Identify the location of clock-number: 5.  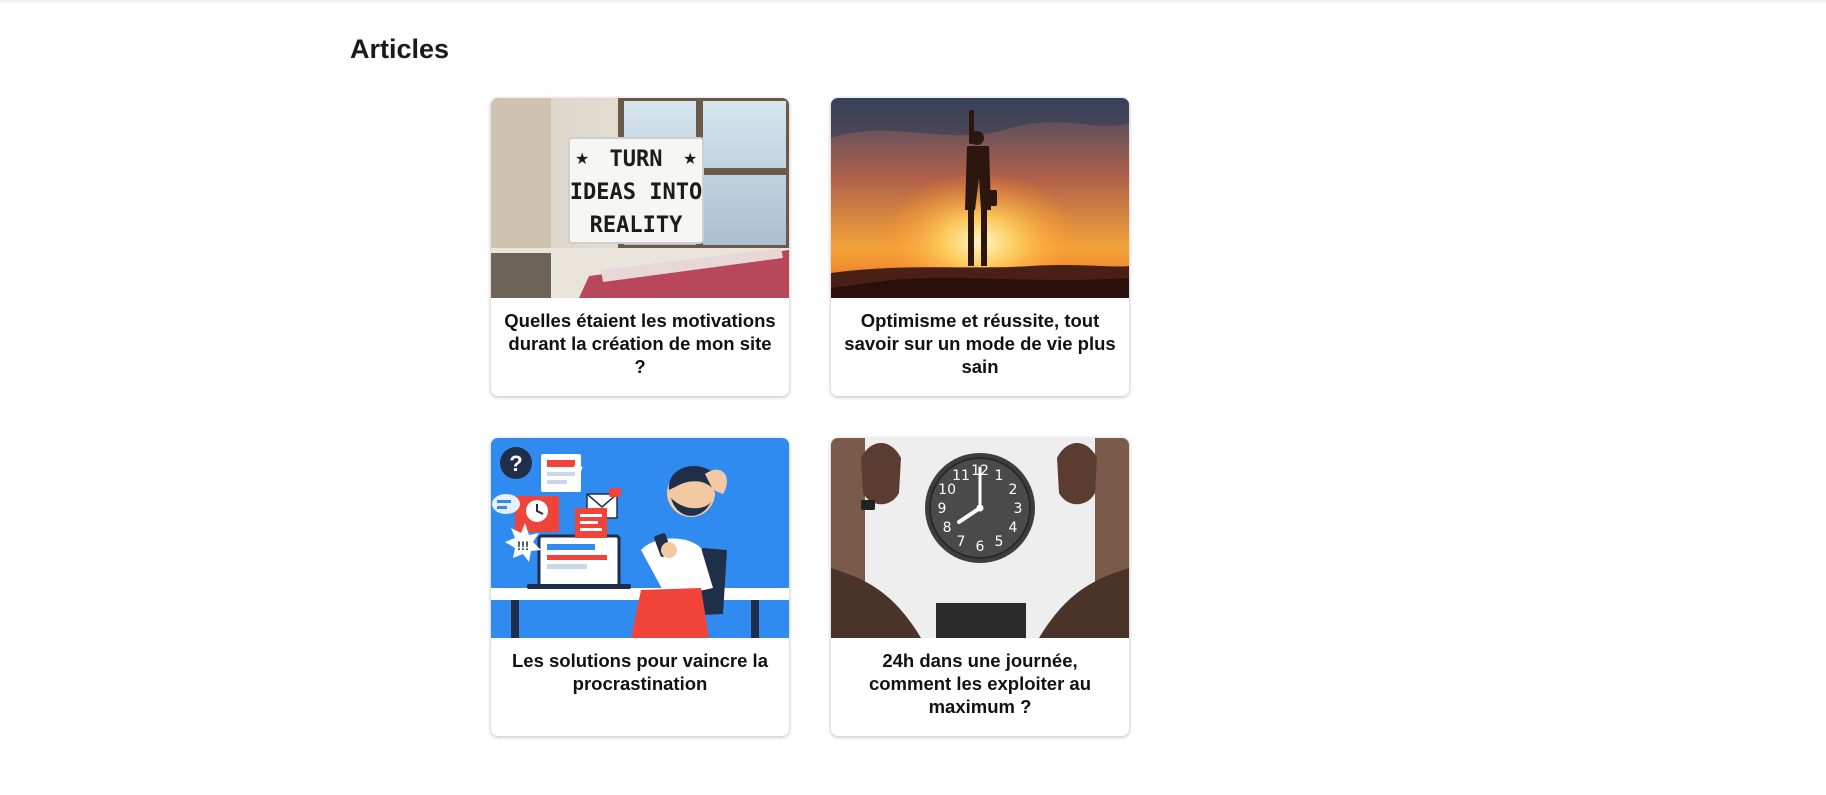
(999, 542).